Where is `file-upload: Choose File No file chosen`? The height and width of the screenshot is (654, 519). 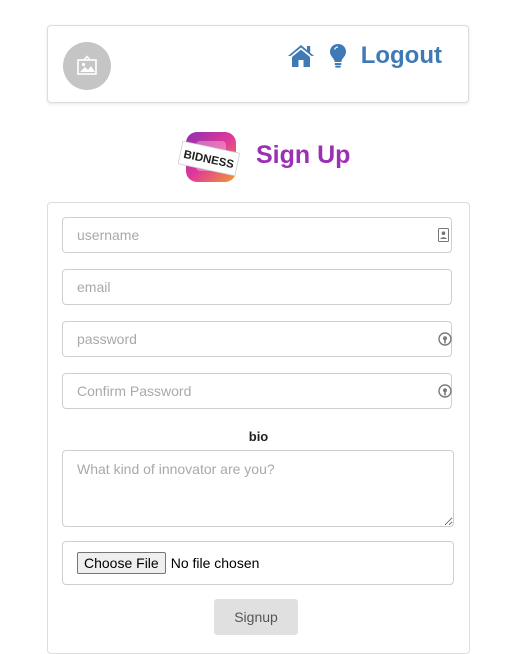 file-upload: Choose File No file chosen is located at coordinates (258, 563).